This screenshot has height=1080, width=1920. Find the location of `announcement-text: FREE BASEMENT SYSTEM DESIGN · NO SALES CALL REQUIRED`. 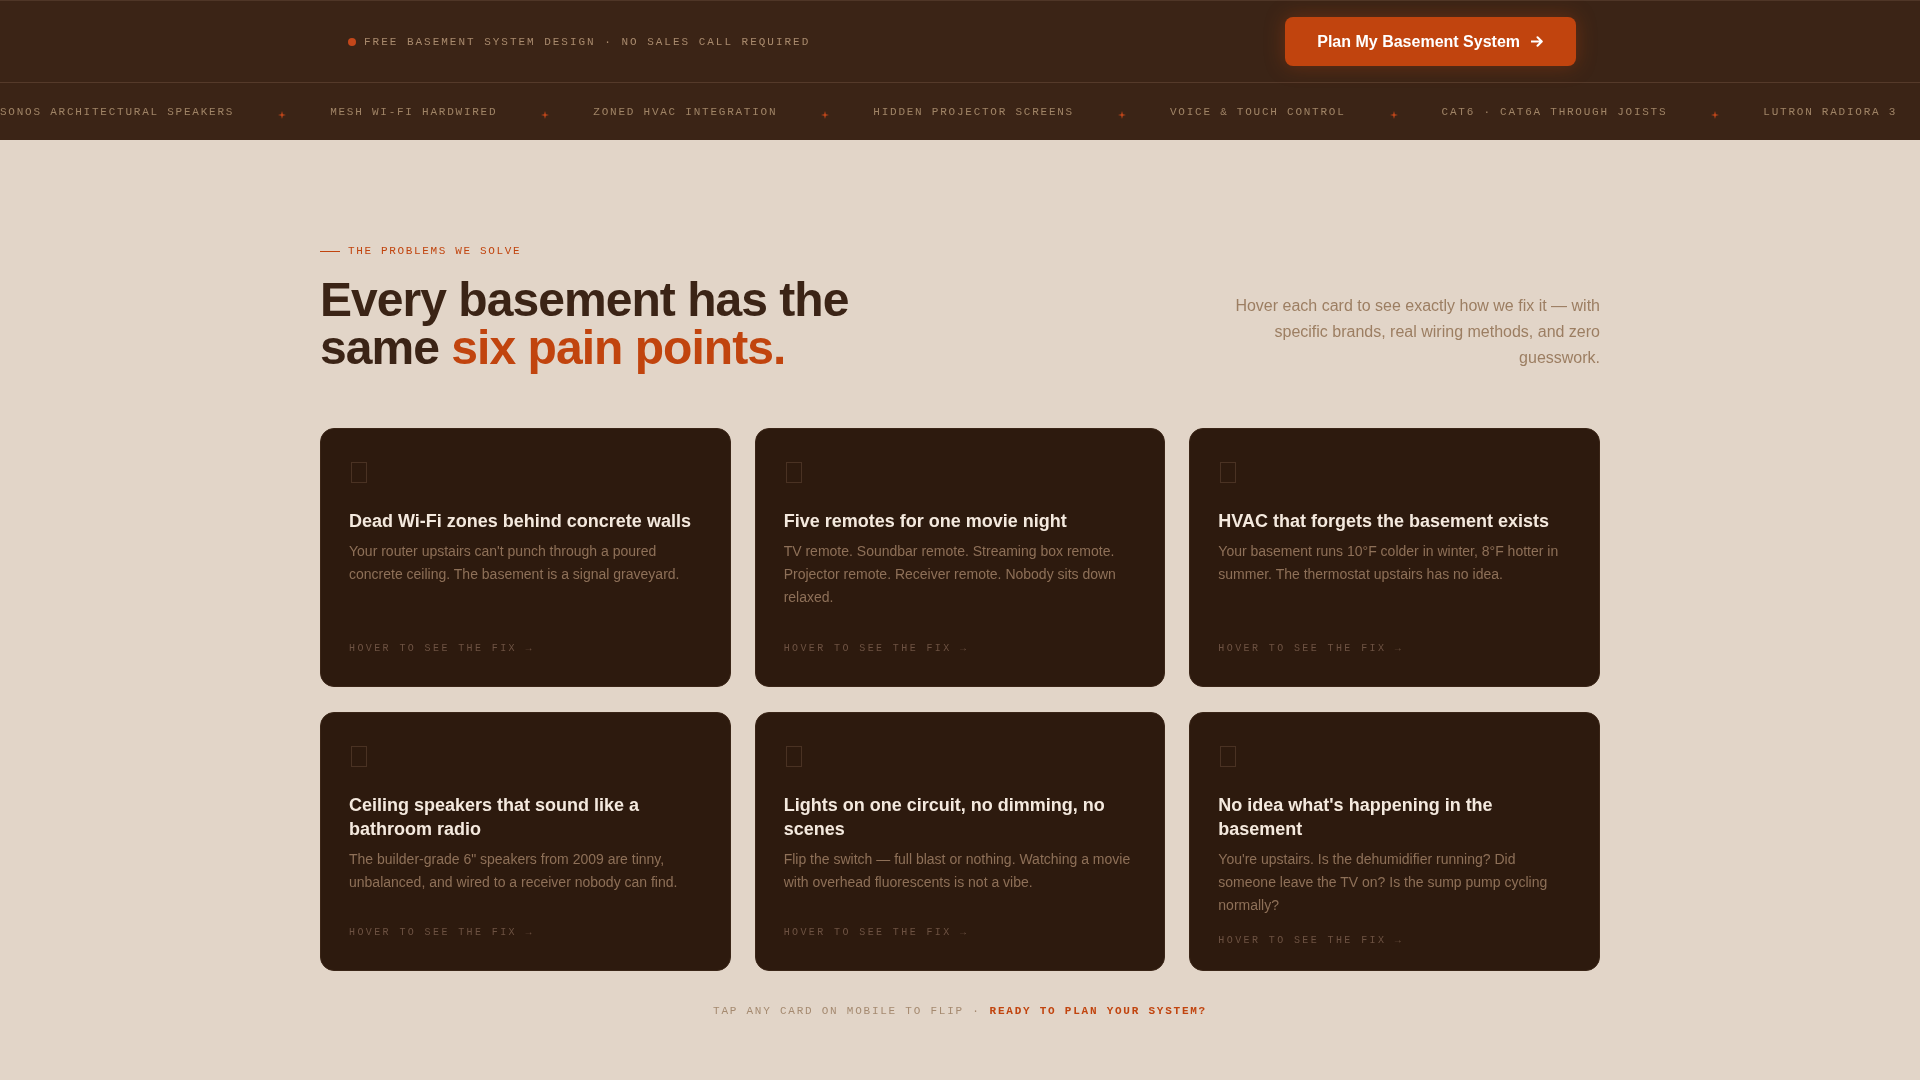

announcement-text: FREE BASEMENT SYSTEM DESIGN · NO SALES CALL REQUIRED is located at coordinates (587, 41).